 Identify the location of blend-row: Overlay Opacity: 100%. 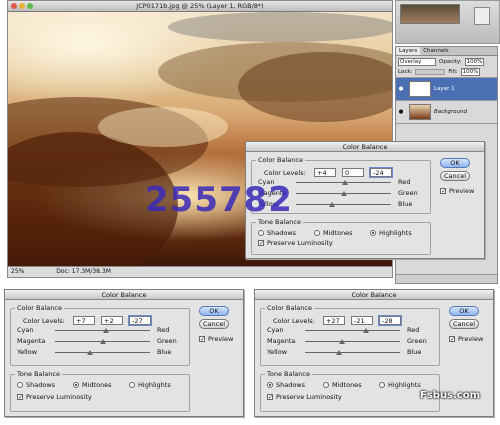
(446, 61).